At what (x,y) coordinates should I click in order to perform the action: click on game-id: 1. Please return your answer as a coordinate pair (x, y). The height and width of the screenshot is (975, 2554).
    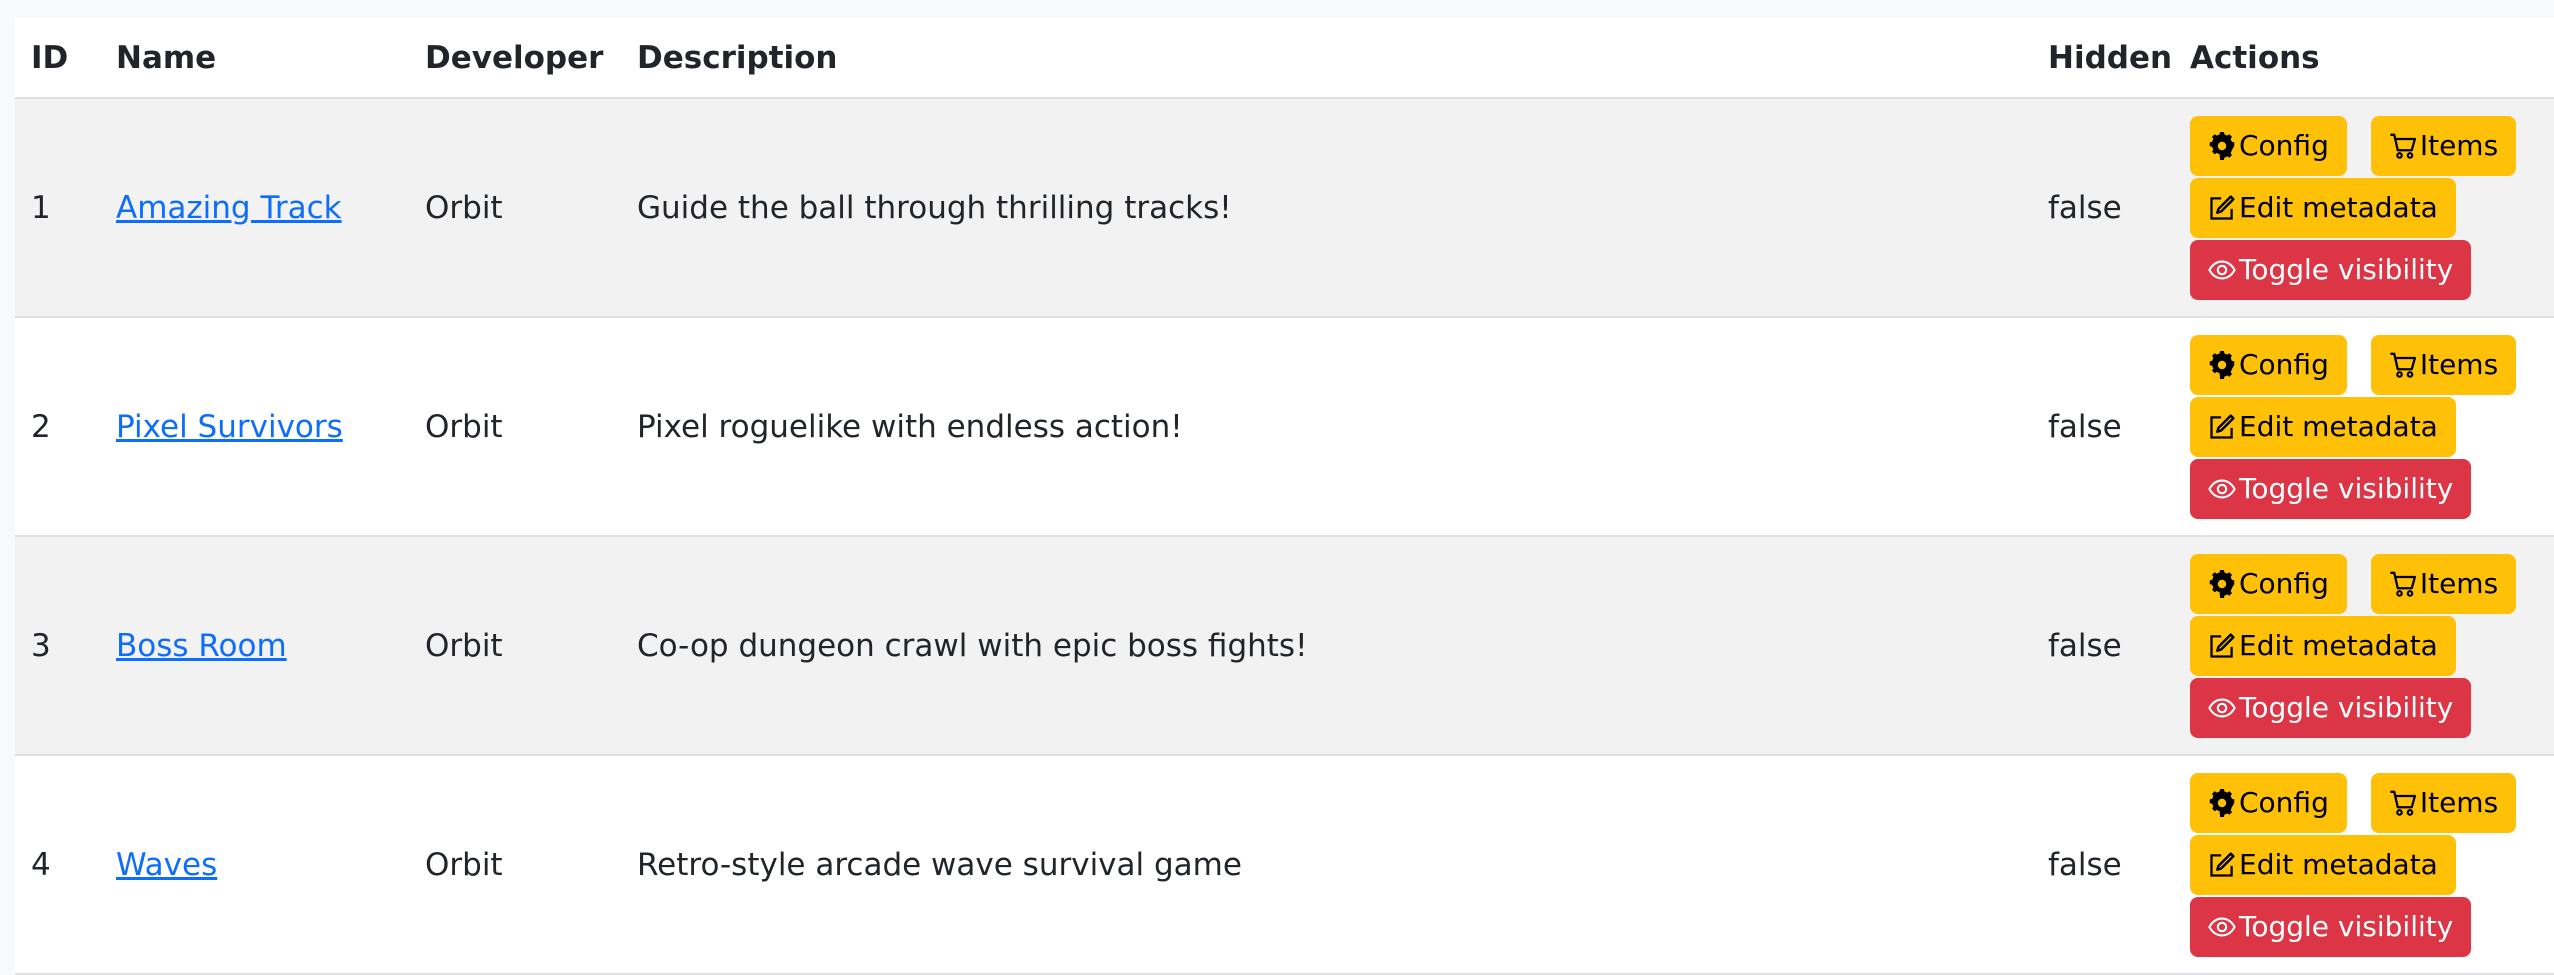
    Looking at the image, I should click on (41, 207).